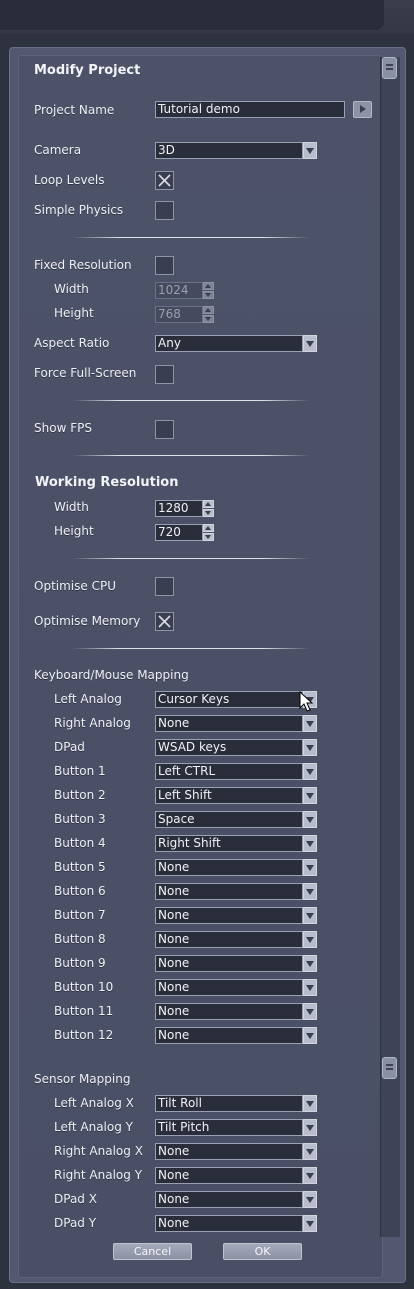 The image size is (414, 1289). What do you see at coordinates (229, 1127) in the screenshot?
I see `mapping-row-value: Tilt Pitch` at bounding box center [229, 1127].